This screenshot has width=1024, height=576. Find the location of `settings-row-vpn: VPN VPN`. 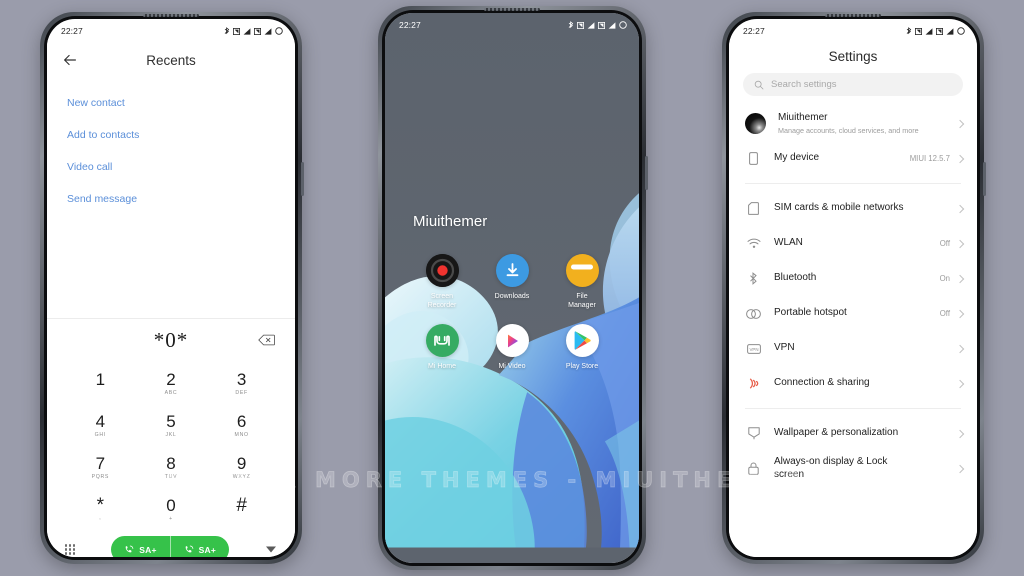

settings-row-vpn: VPN VPN is located at coordinates (853, 348).